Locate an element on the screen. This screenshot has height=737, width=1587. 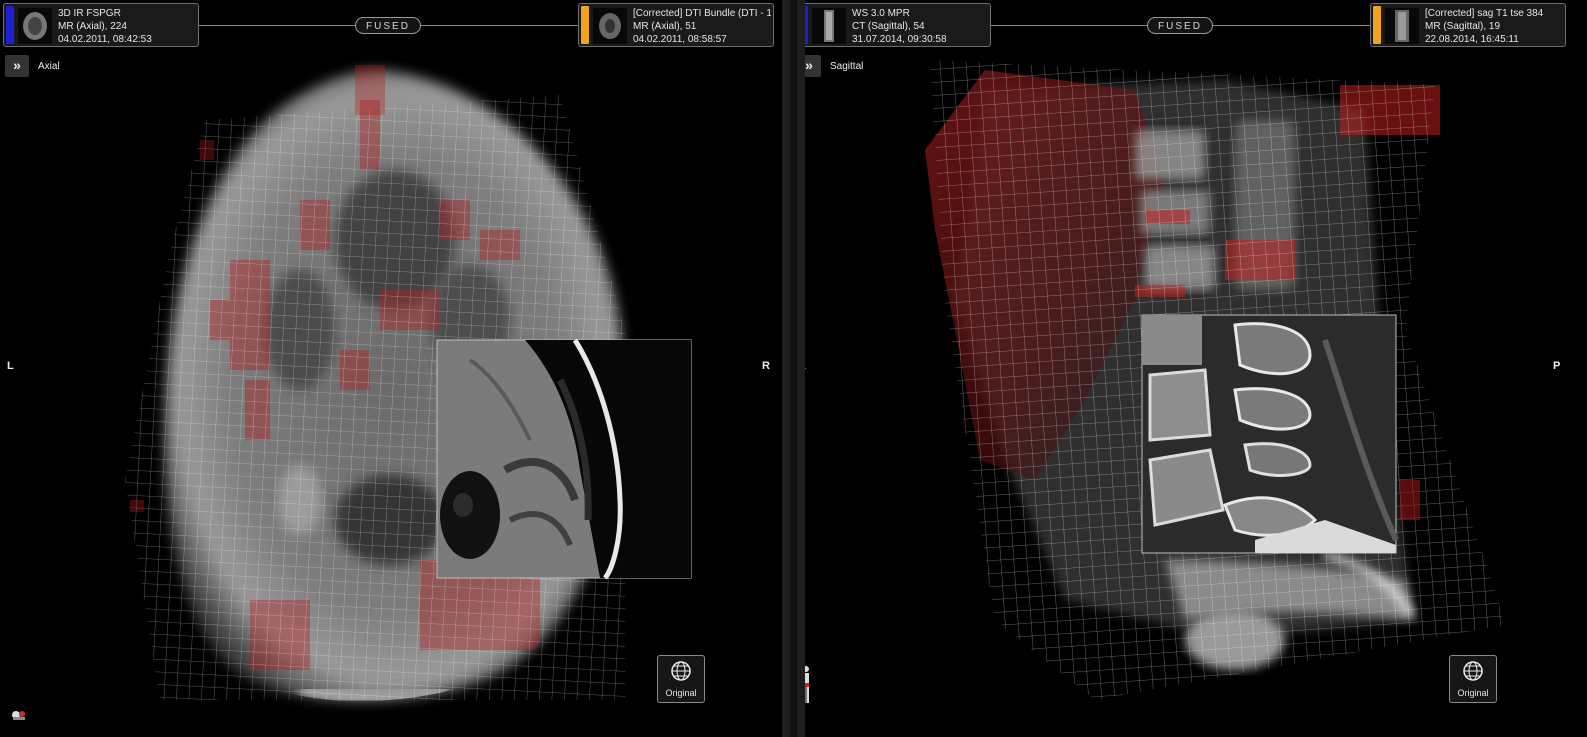
original-button-right: Original is located at coordinates (1473, 679).